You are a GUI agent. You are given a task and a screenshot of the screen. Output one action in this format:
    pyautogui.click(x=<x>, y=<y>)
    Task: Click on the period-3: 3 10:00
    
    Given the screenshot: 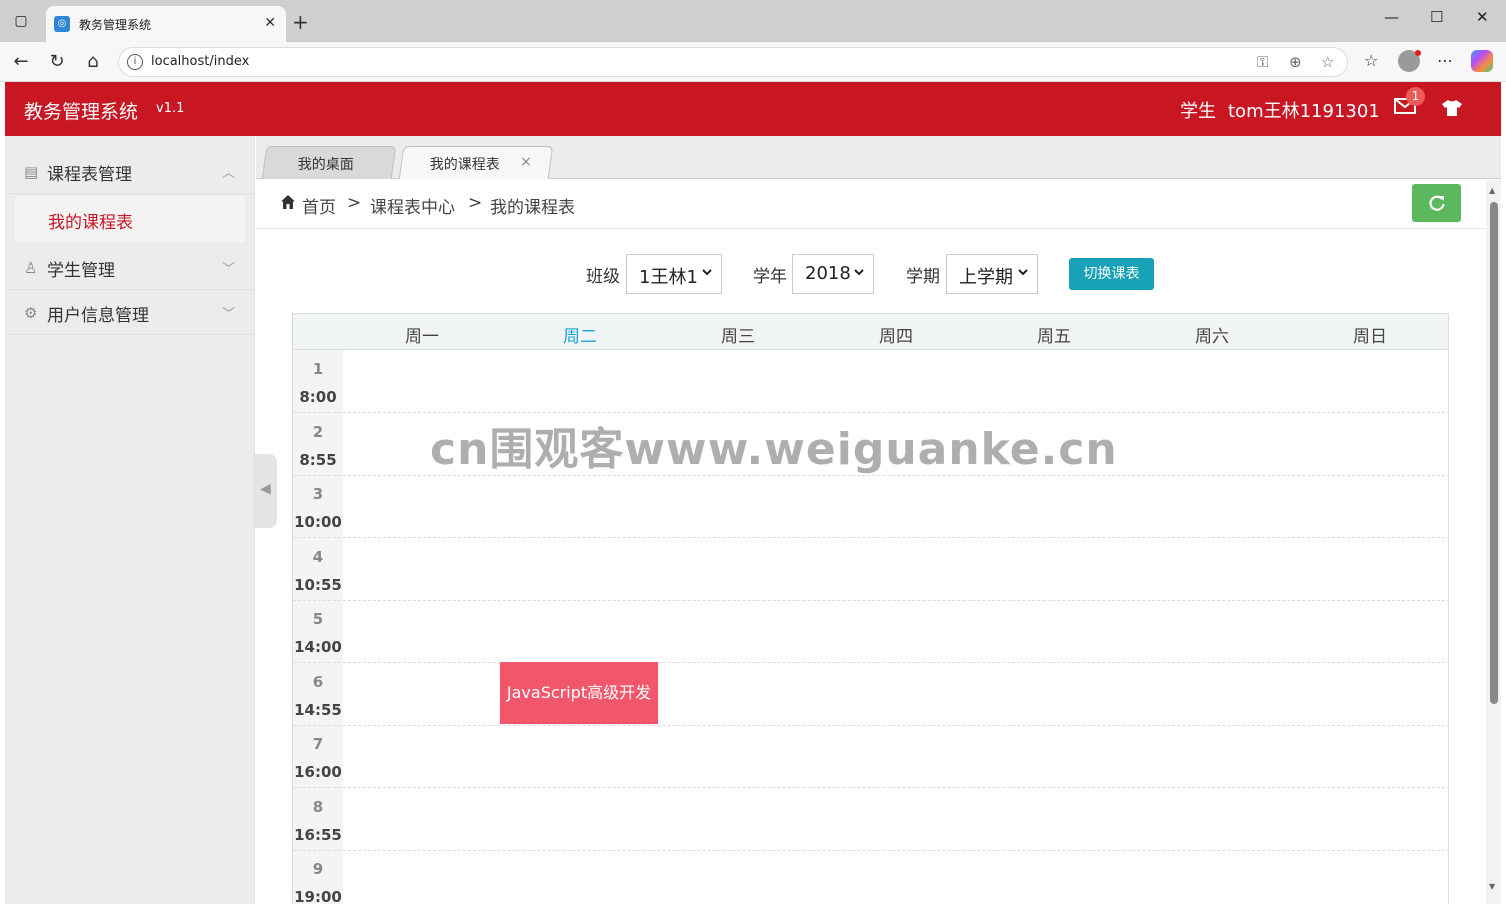 What is the action you would take?
    pyautogui.click(x=318, y=508)
    